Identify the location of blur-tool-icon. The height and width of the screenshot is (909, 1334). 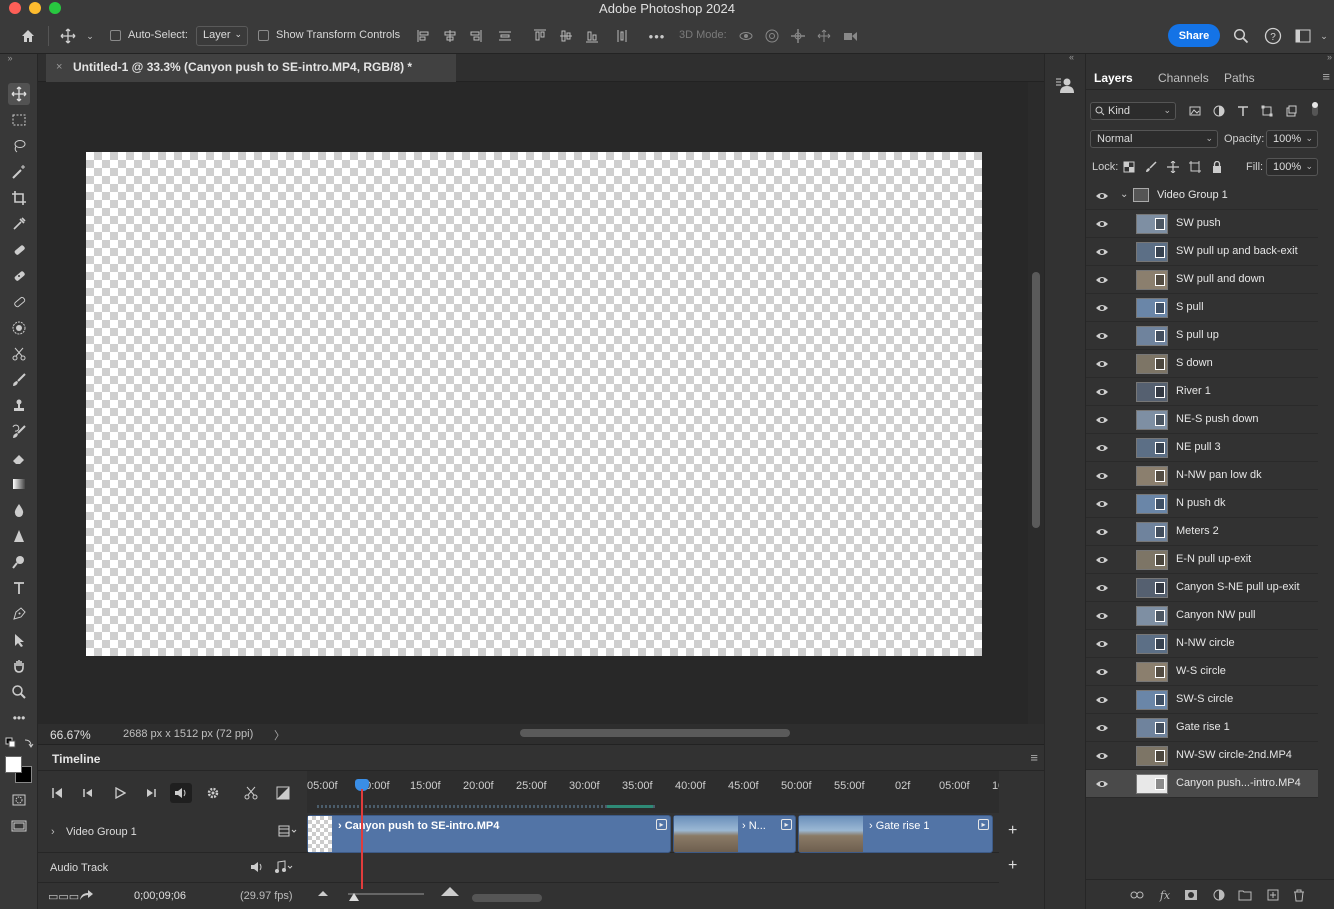
(19, 510).